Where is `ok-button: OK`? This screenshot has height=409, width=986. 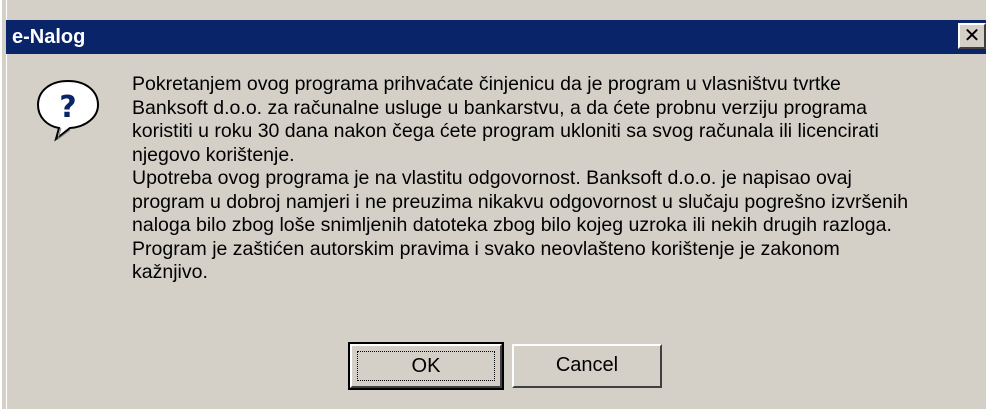
ok-button: OK is located at coordinates (426, 366).